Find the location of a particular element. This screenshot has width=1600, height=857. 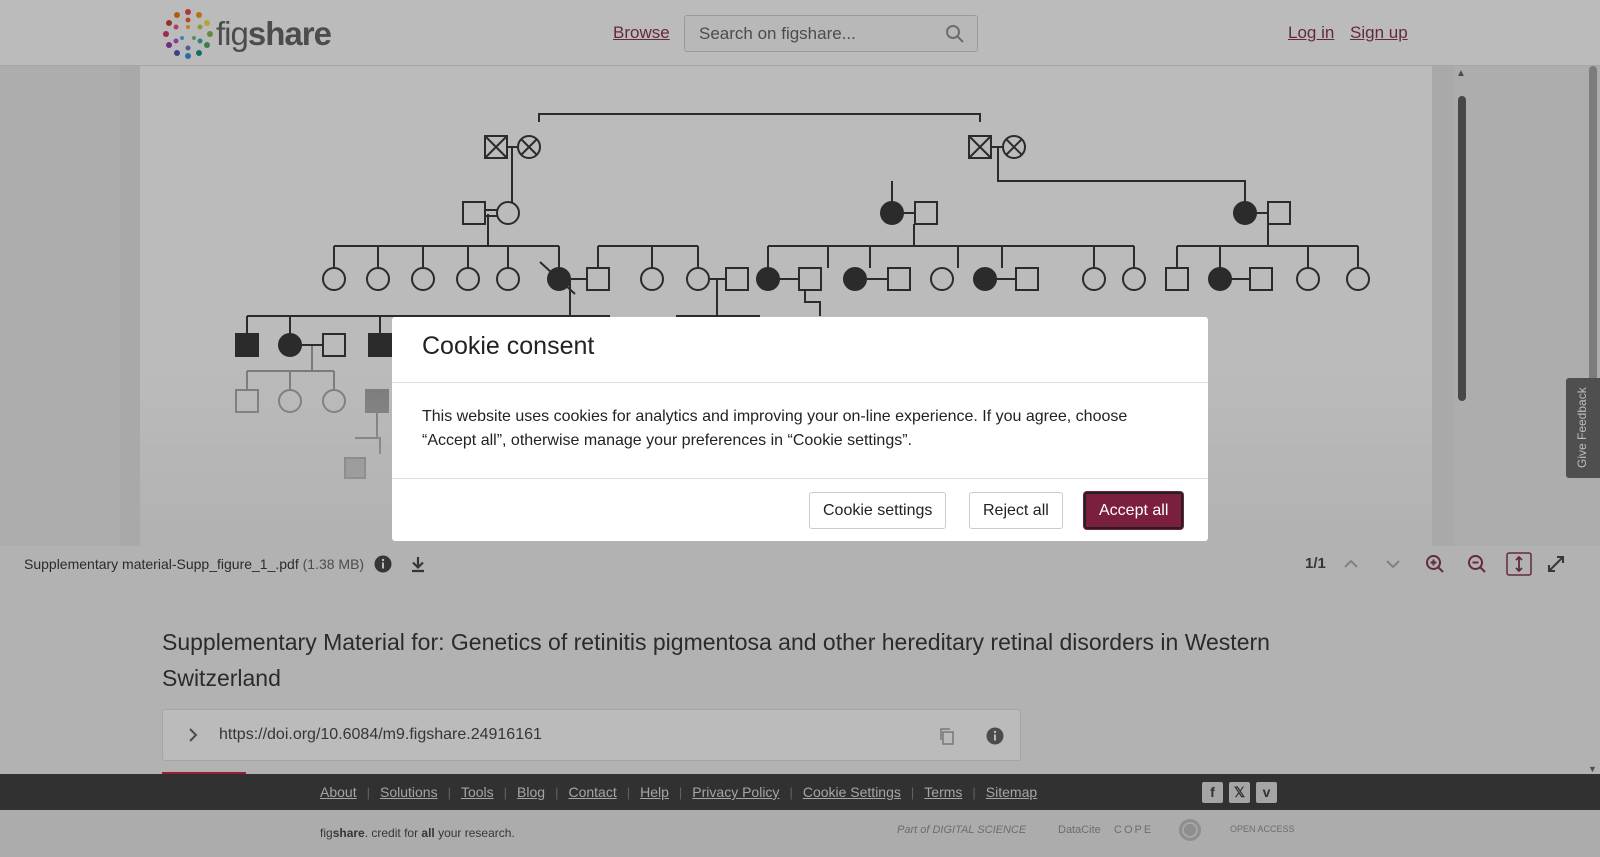

cookie-settings-button: Cookie settings is located at coordinates (878, 510).